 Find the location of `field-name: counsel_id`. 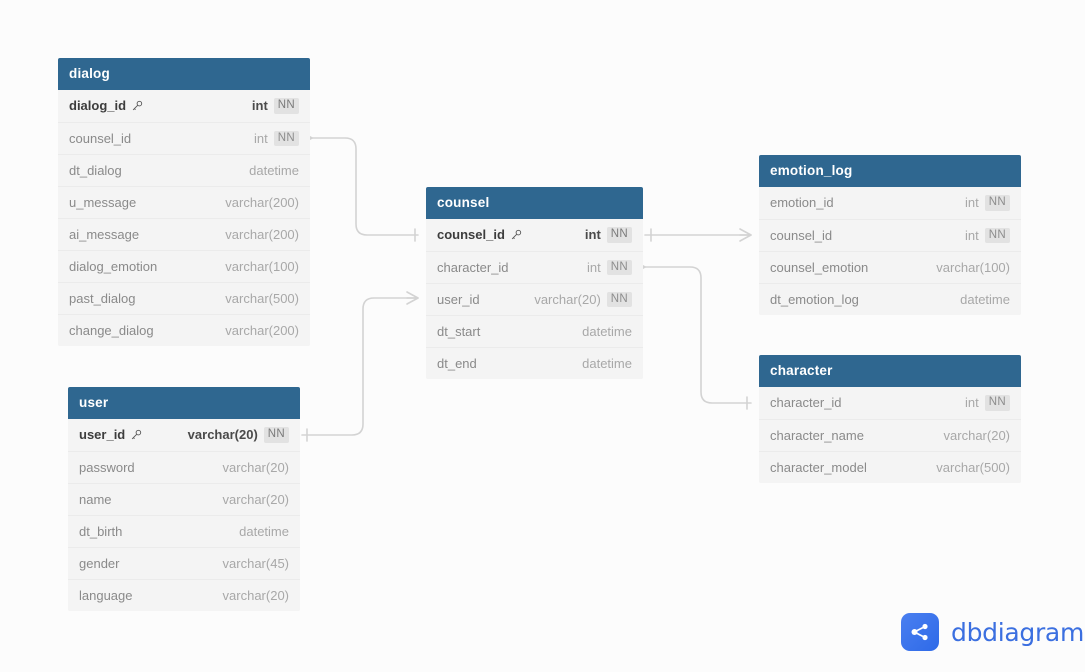

field-name: counsel_id is located at coordinates (801, 236).